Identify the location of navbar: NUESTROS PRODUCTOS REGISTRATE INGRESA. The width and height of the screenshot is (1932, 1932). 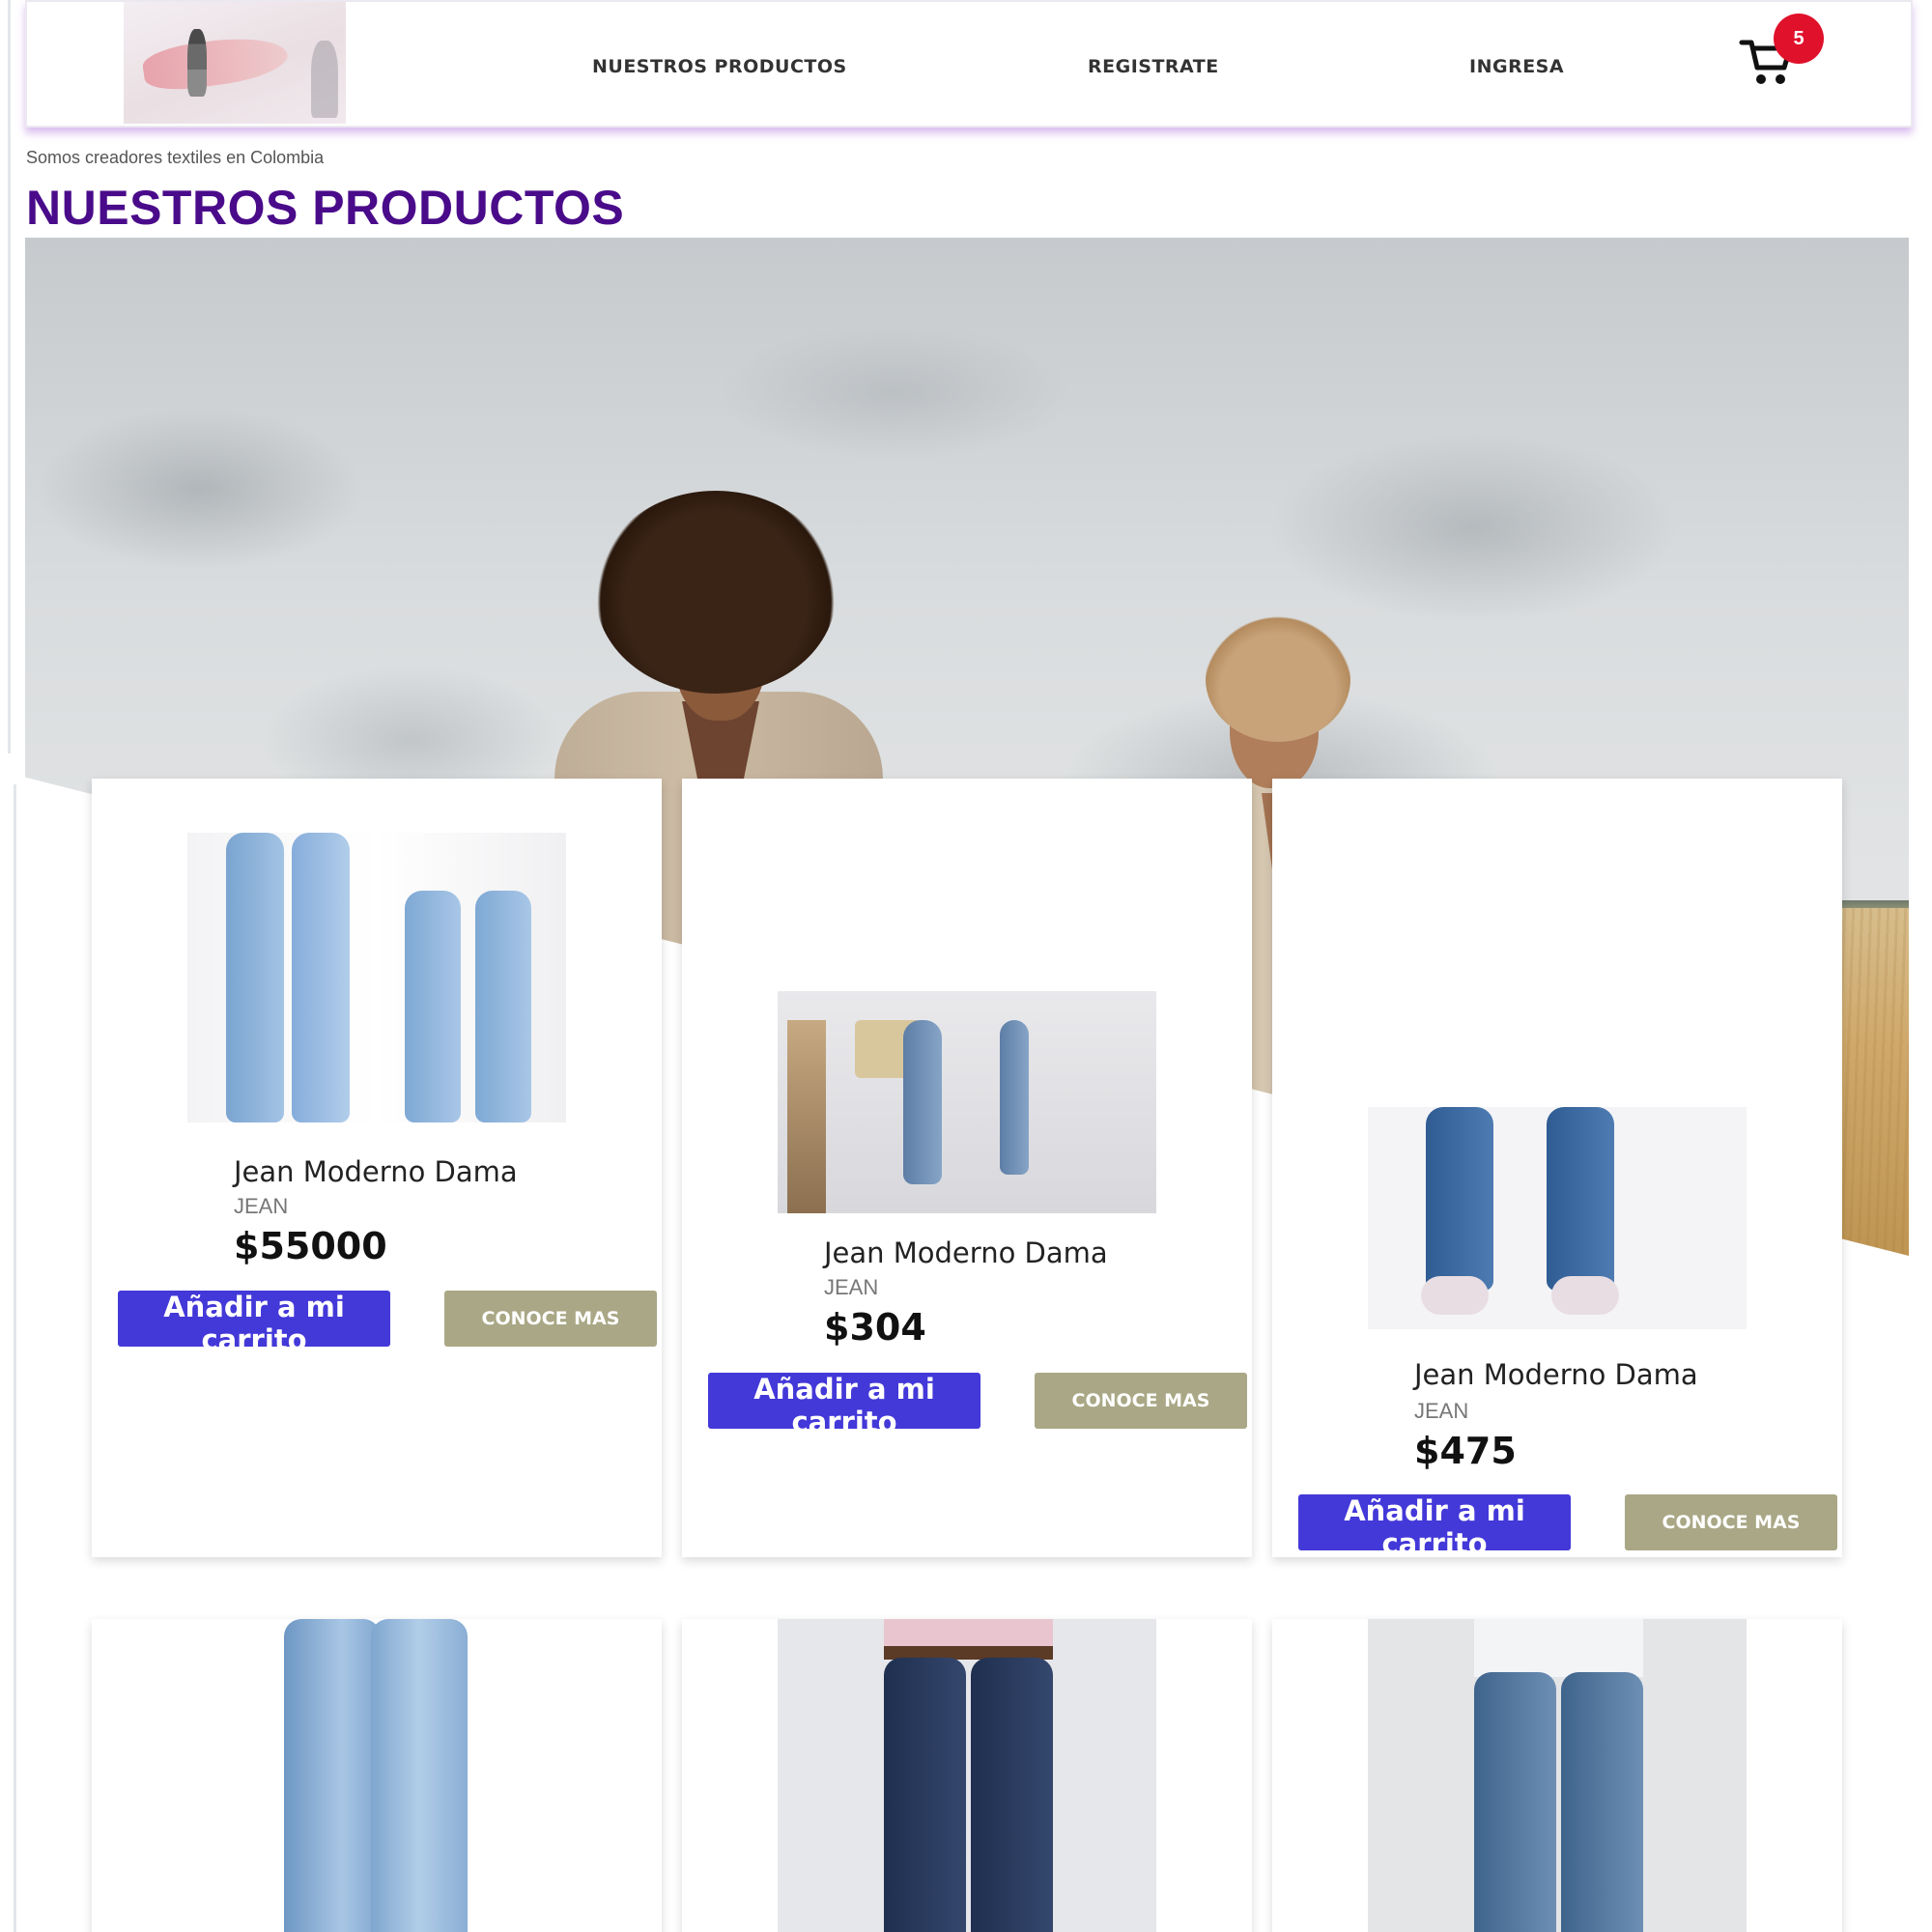
(969, 64).